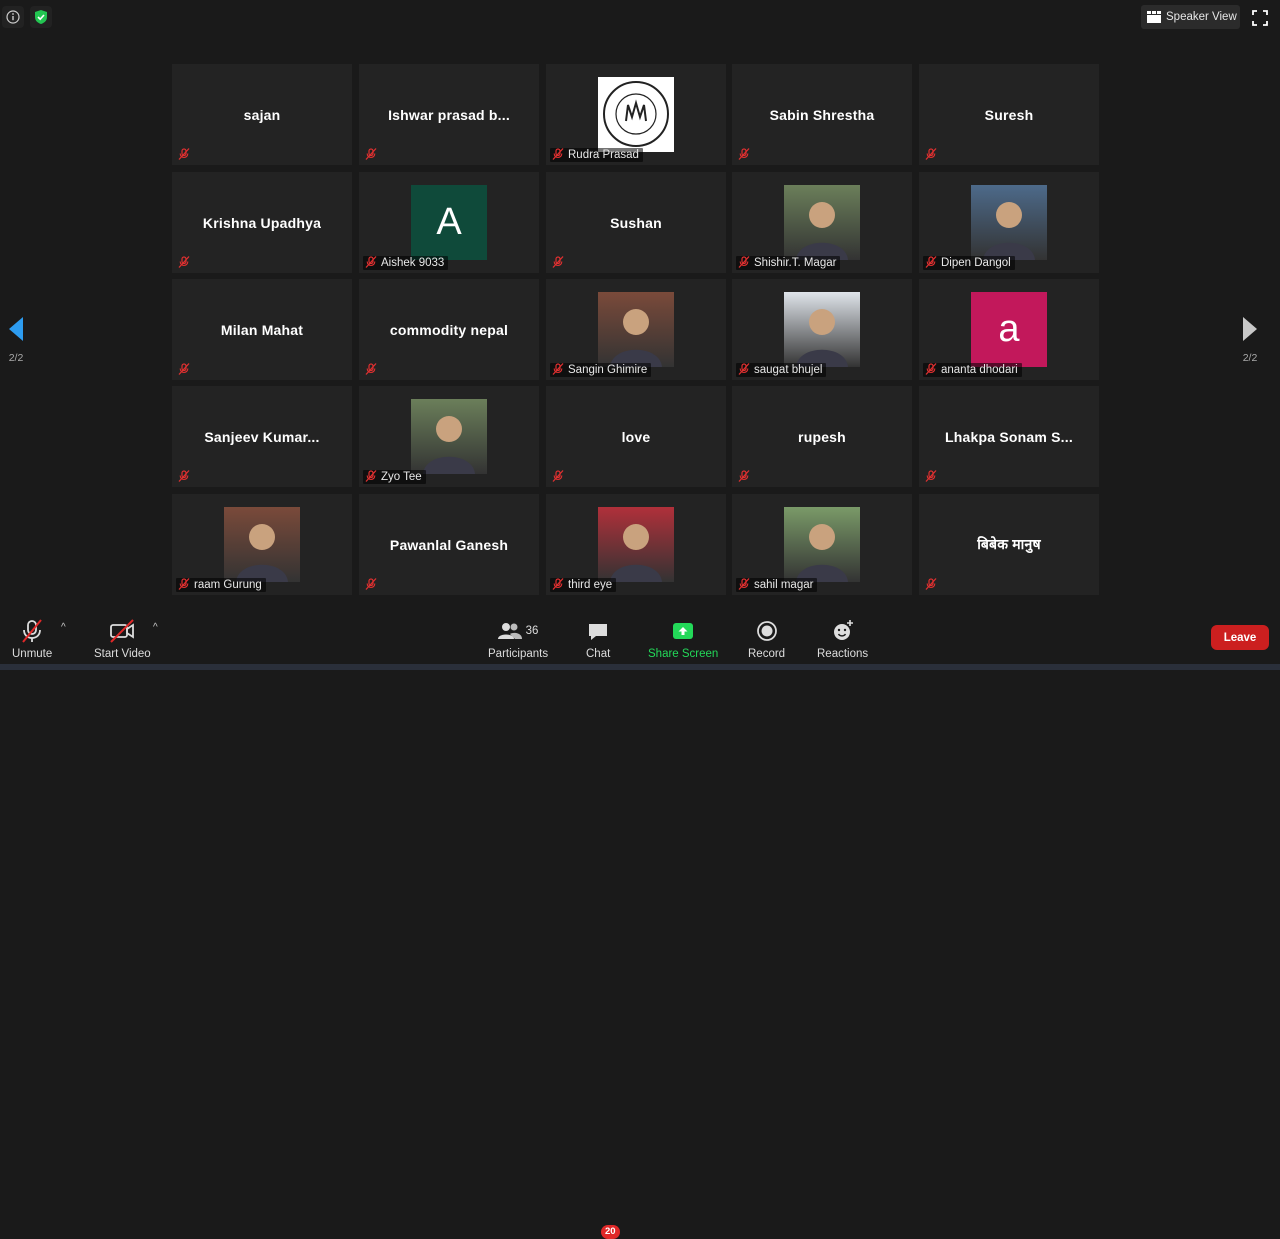 Image resolution: width=1280 pixels, height=1239 pixels. What do you see at coordinates (41, 17) in the screenshot?
I see `shield-icon` at bounding box center [41, 17].